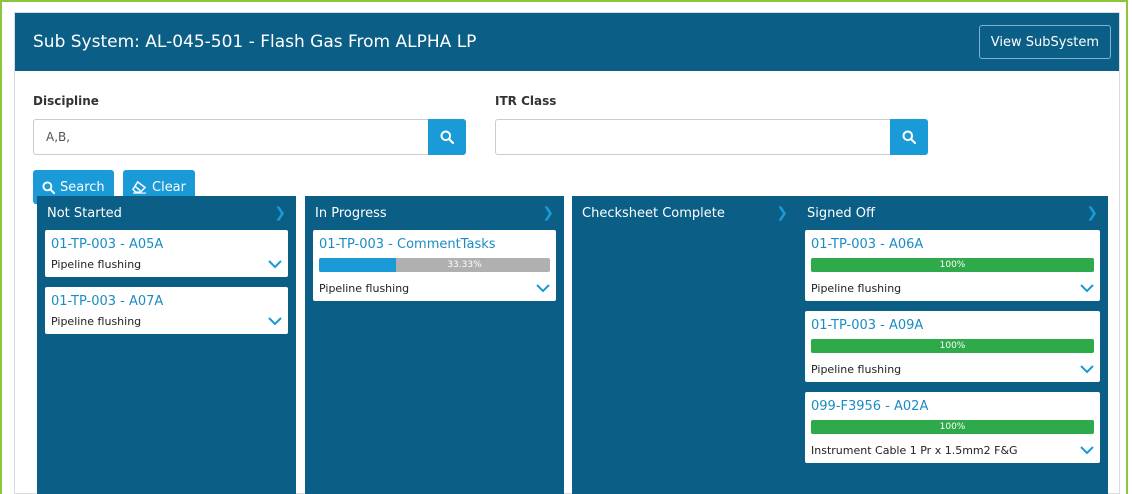 Image resolution: width=1132 pixels, height=494 pixels. What do you see at coordinates (1044, 42) in the screenshot?
I see `view-subsystem-button: View SubSystem` at bounding box center [1044, 42].